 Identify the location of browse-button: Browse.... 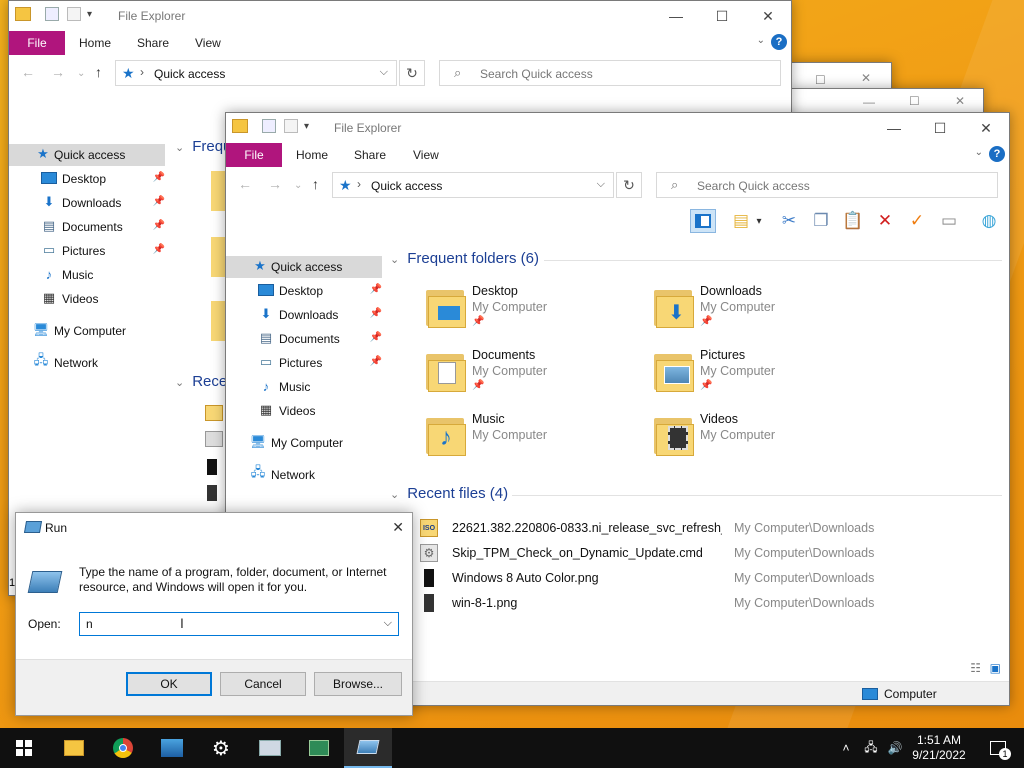
(358, 684).